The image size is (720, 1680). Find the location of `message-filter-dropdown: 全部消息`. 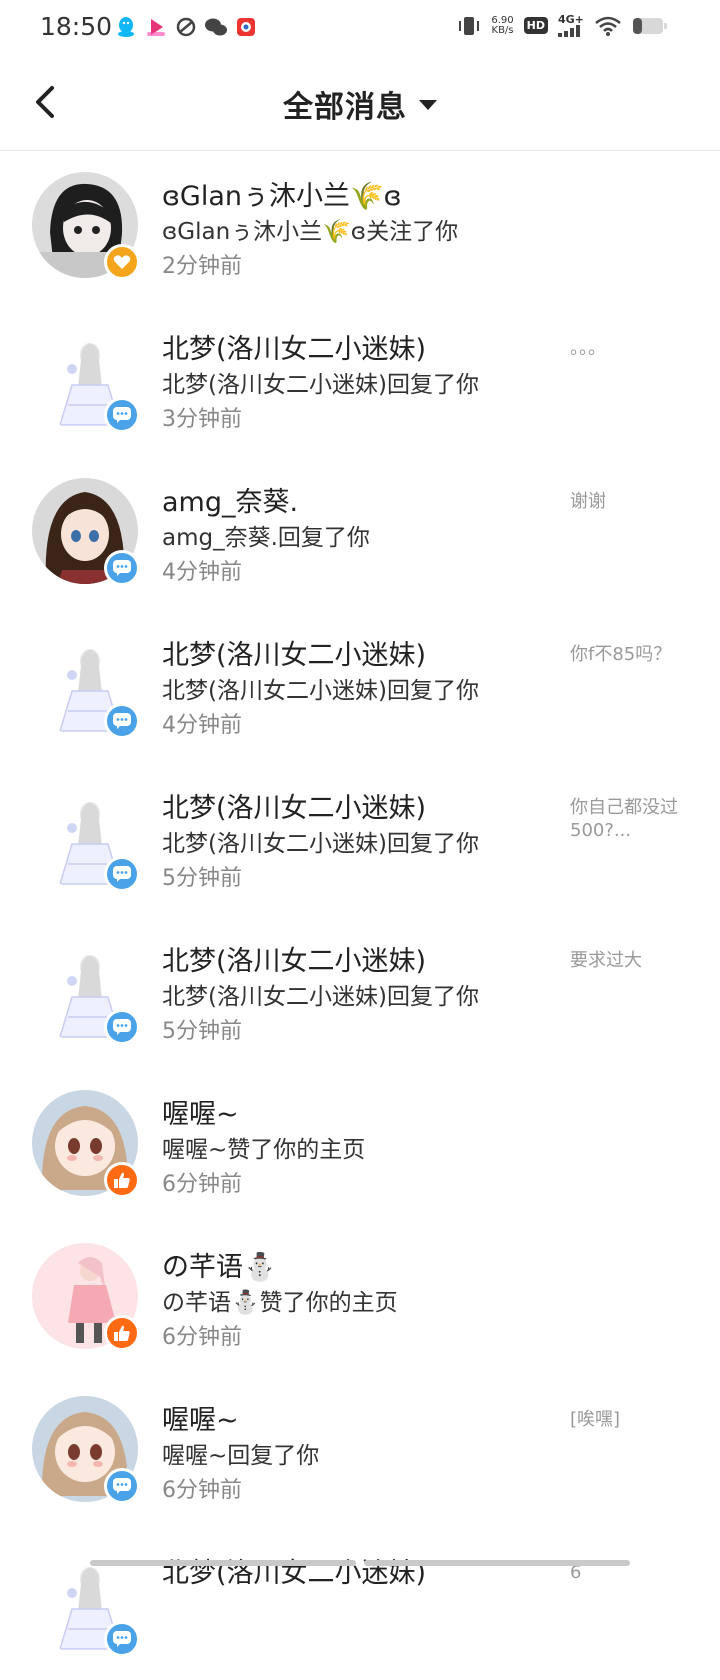

message-filter-dropdown: 全部消息 is located at coordinates (360, 104).